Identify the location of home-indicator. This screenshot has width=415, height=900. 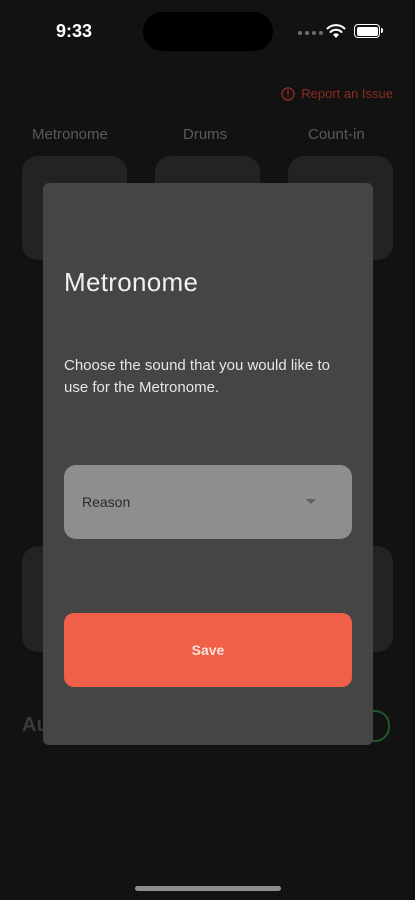
(208, 888).